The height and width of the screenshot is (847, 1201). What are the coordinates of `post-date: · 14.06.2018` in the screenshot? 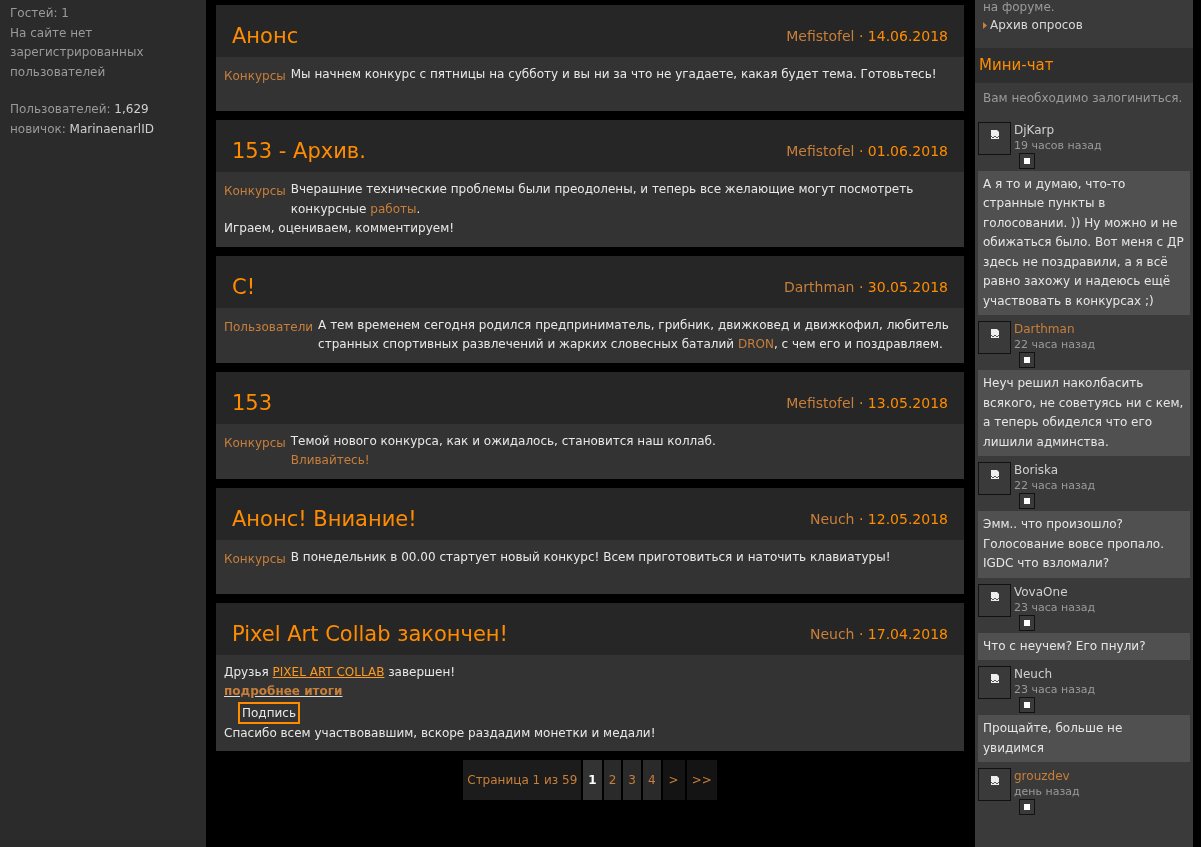 It's located at (902, 36).